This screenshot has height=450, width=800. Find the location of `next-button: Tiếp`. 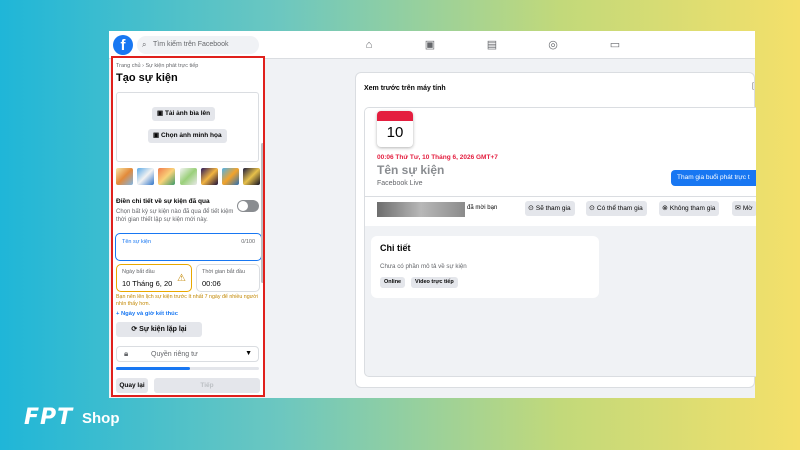

next-button: Tiếp is located at coordinates (207, 385).